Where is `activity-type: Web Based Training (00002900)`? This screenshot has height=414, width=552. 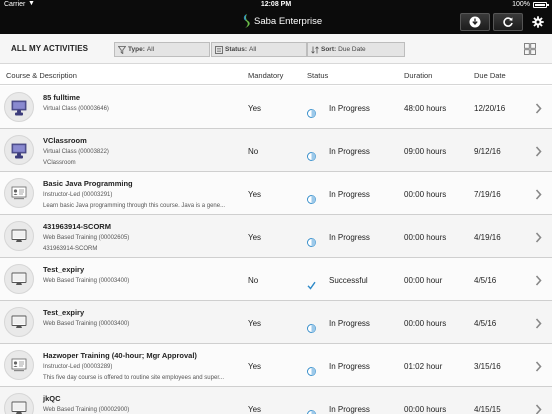 activity-type: Web Based Training (00002900) is located at coordinates (86, 410).